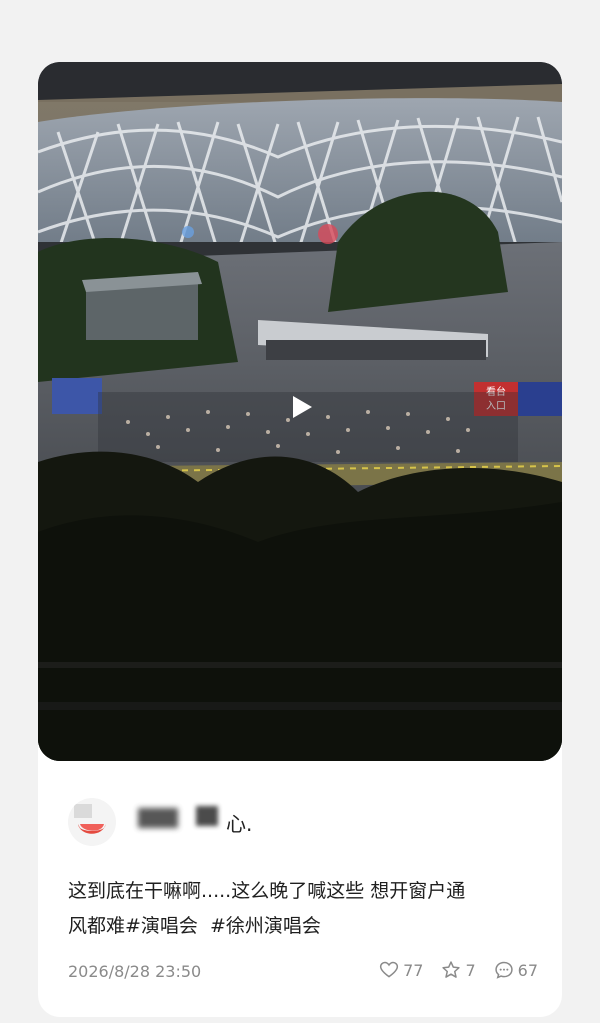 The height and width of the screenshot is (1023, 600). I want to click on avatar-image, so click(92, 822).